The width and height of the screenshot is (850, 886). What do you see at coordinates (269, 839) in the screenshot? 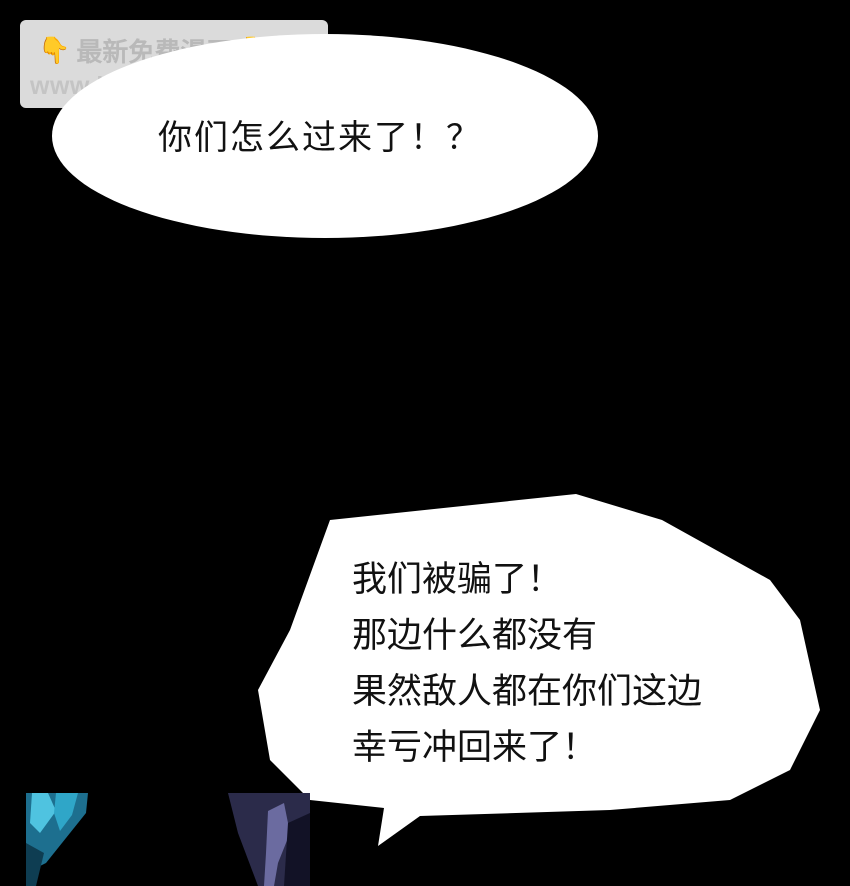
I see `artwork-fragment-middle` at bounding box center [269, 839].